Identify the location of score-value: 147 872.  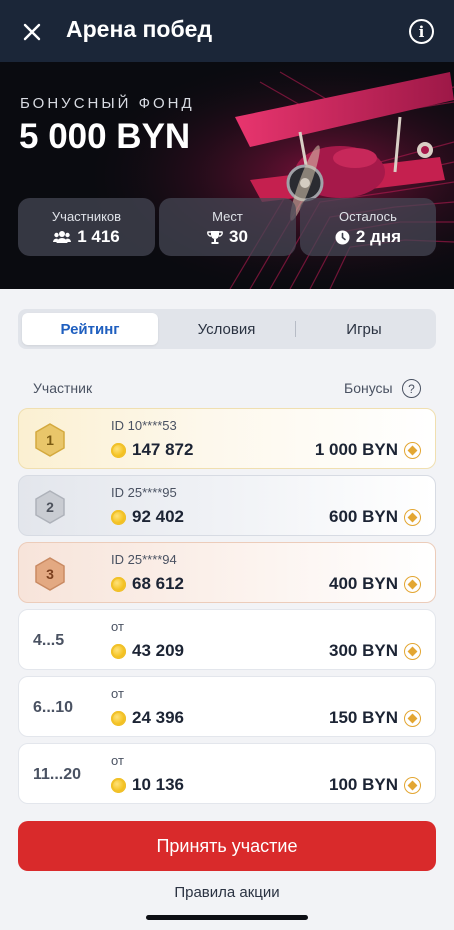
(163, 449).